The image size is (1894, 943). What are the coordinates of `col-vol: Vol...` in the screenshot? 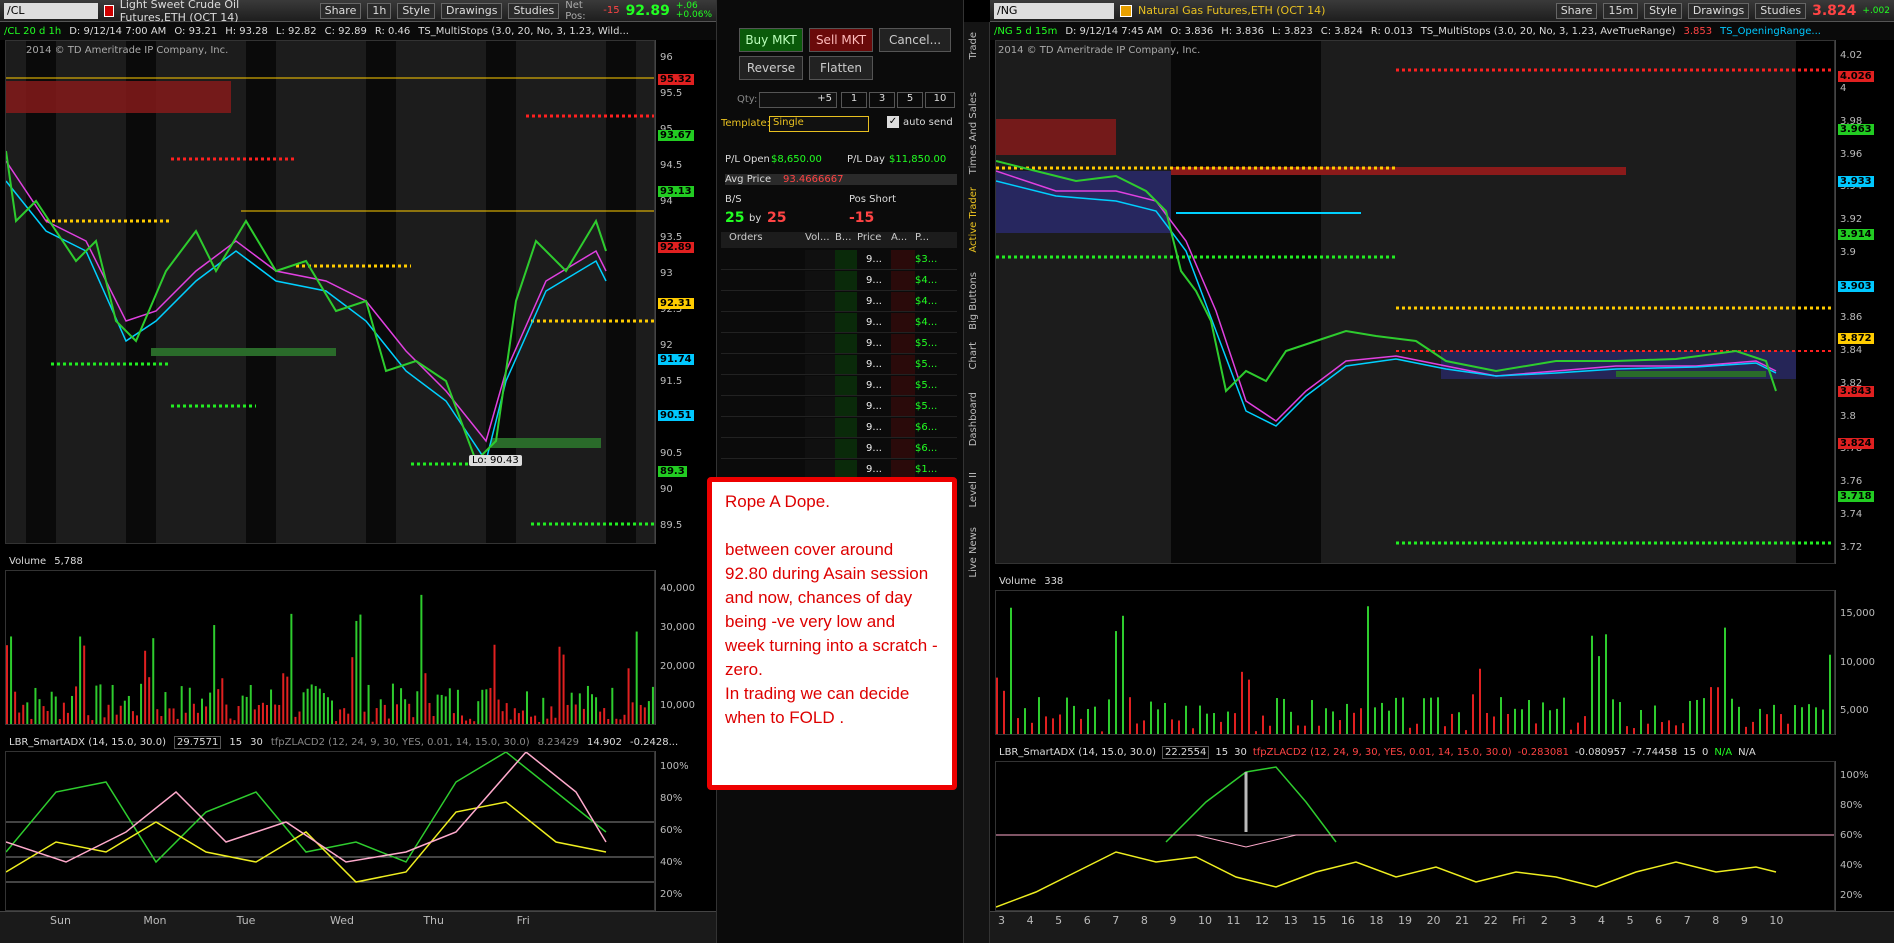 It's located at (820, 240).